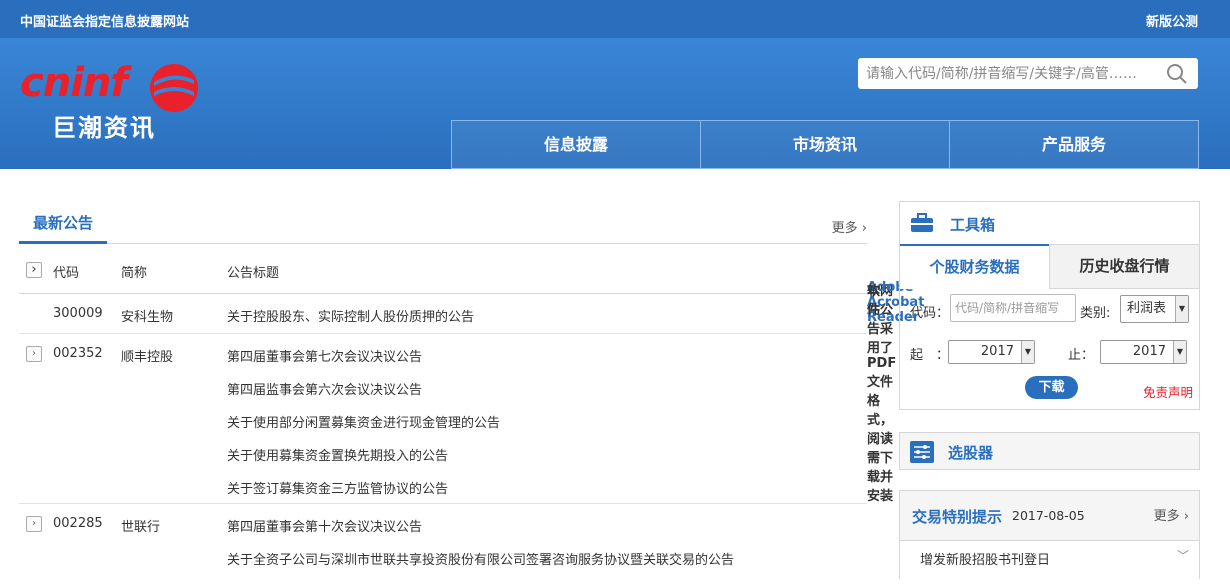 The height and width of the screenshot is (584, 1230). I want to click on announcement-group: 300009 安科生物 关于控股股东、实际控制人股份质押的公告, so click(443, 314).